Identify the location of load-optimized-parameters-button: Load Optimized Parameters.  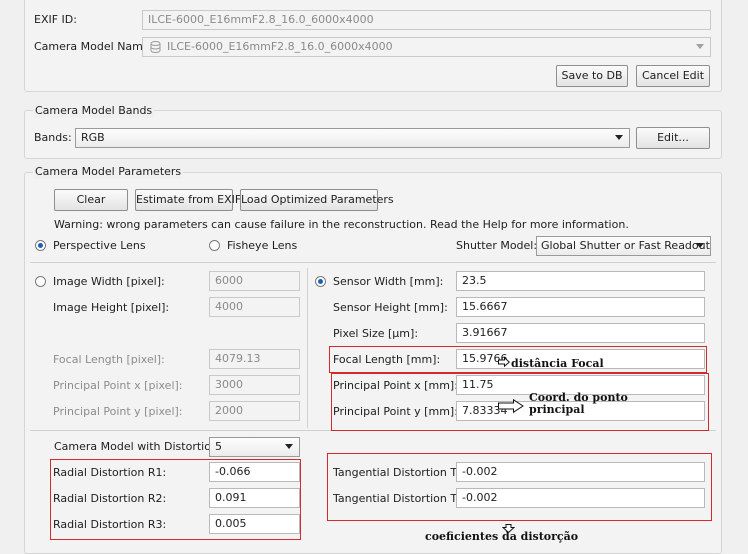
(317, 200).